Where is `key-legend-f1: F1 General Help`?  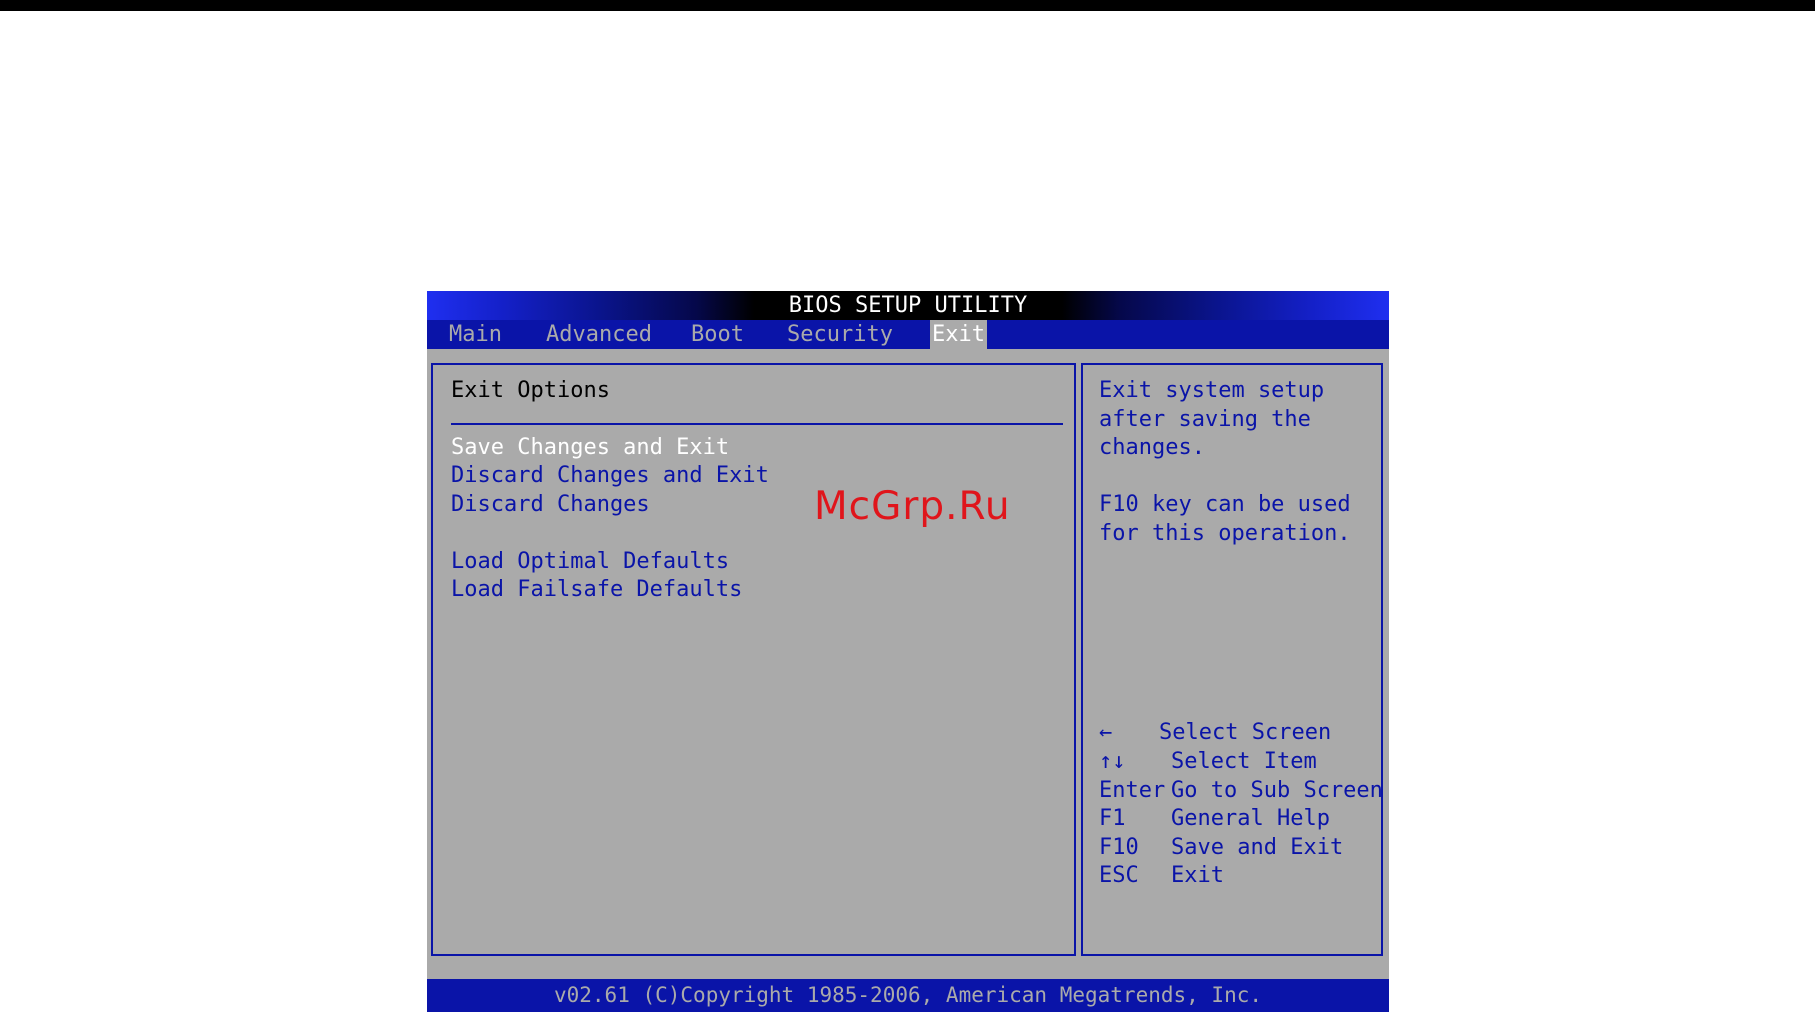 key-legend-f1: F1 General Help is located at coordinates (1239, 819).